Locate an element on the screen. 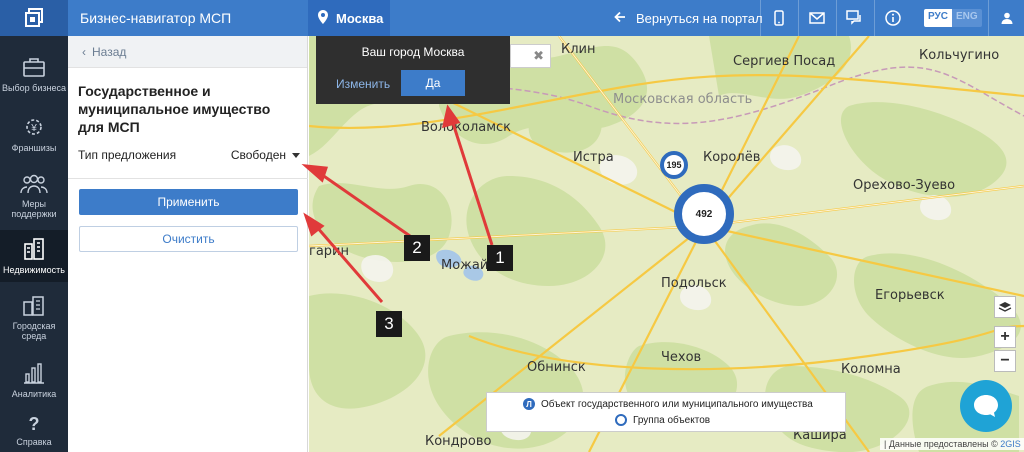  people-icon is located at coordinates (34, 185).